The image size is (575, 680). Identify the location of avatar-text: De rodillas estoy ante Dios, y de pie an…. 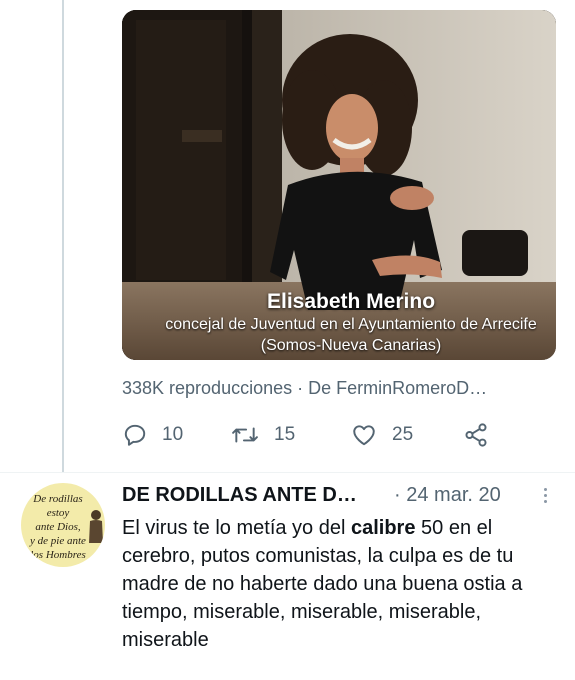
(58, 527).